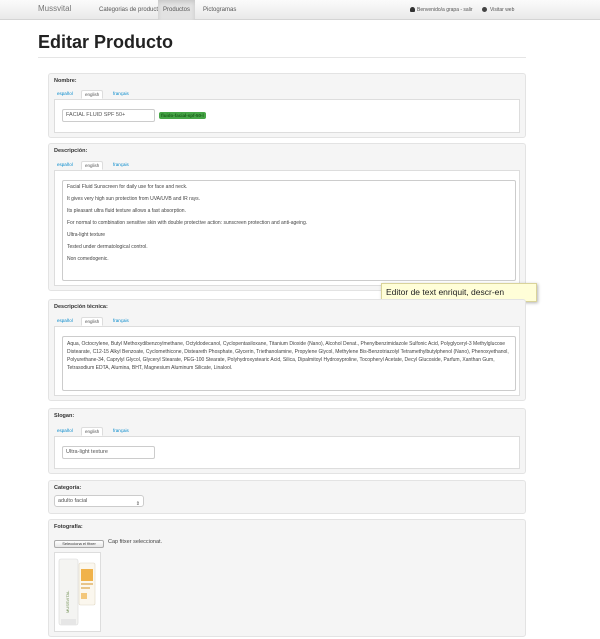 The height and width of the screenshot is (639, 600). I want to click on descripcion-label: Descripción:, so click(71, 151).